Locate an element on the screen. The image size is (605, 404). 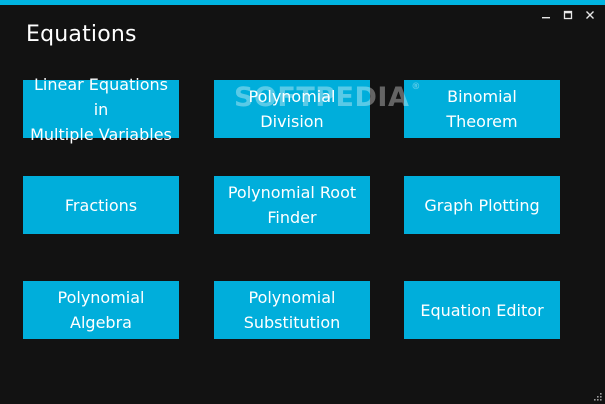
maximize-icon is located at coordinates (568, 15).